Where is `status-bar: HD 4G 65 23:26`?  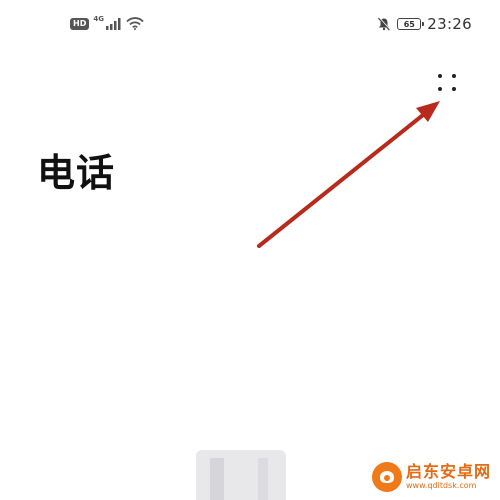
status-bar: HD 4G 65 23:26 is located at coordinates (250, 26).